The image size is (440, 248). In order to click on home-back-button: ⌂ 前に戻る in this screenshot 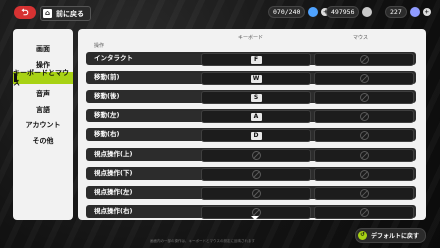, I will do `click(65, 13)`.